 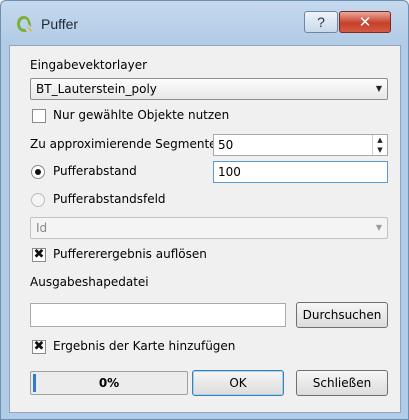 What do you see at coordinates (39, 255) in the screenshot?
I see `dissolve-checkbox: ✖` at bounding box center [39, 255].